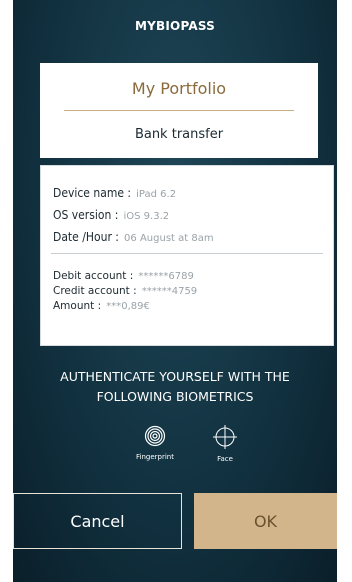 The width and height of the screenshot is (352, 582). What do you see at coordinates (86, 237) in the screenshot?
I see `date-label: Date /Hour :` at bounding box center [86, 237].